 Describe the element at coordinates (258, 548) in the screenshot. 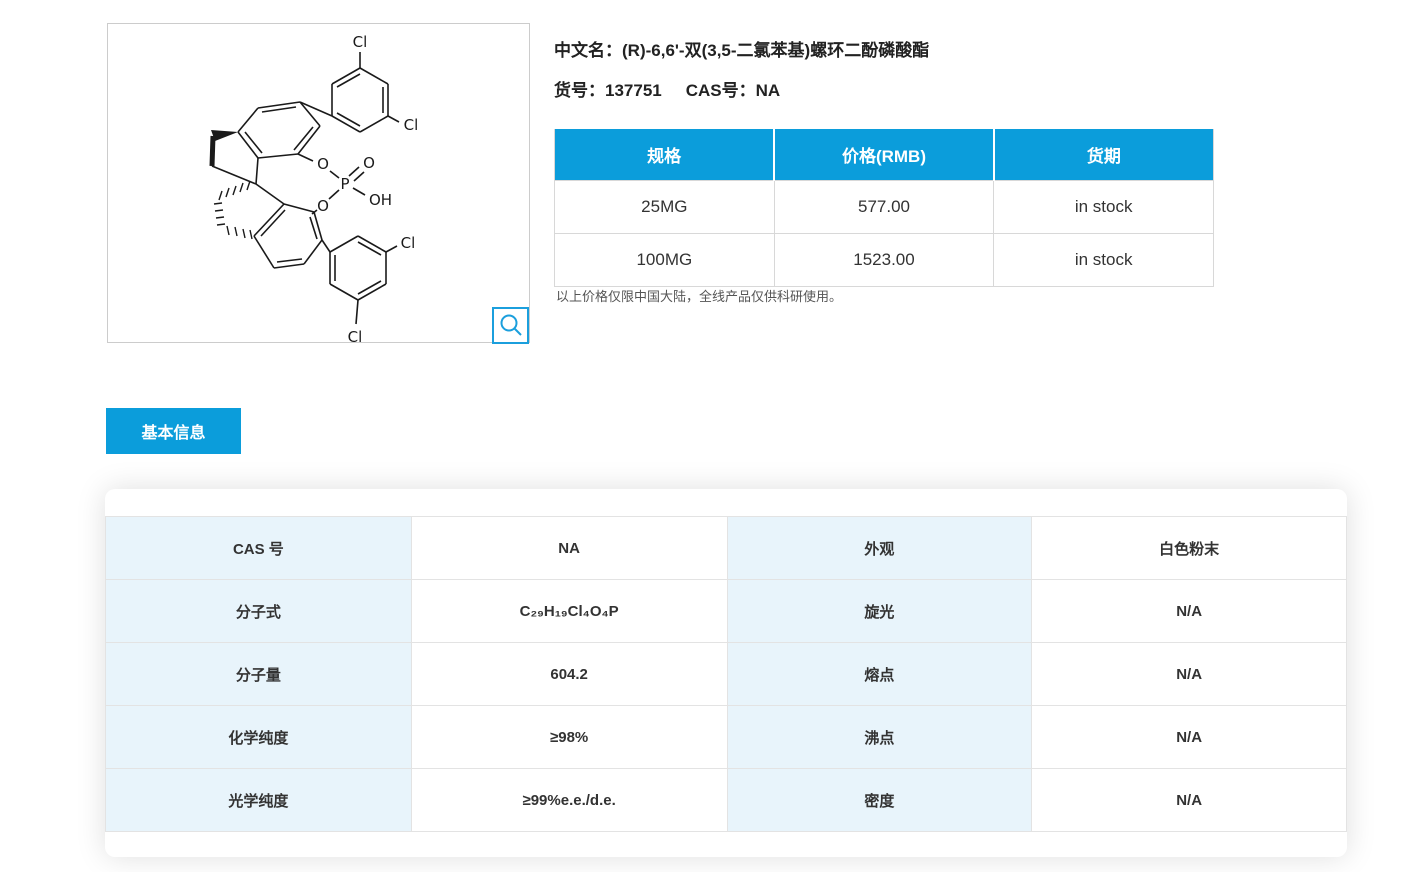

I see `info-label-cell: CAS 号` at that location.